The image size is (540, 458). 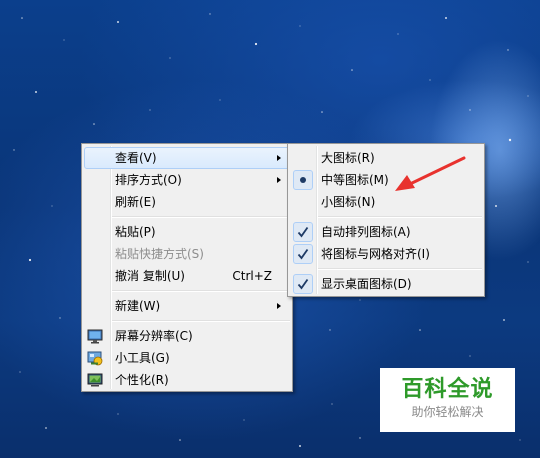 What do you see at coordinates (303, 180) in the screenshot?
I see `radio-dot-icon` at bounding box center [303, 180].